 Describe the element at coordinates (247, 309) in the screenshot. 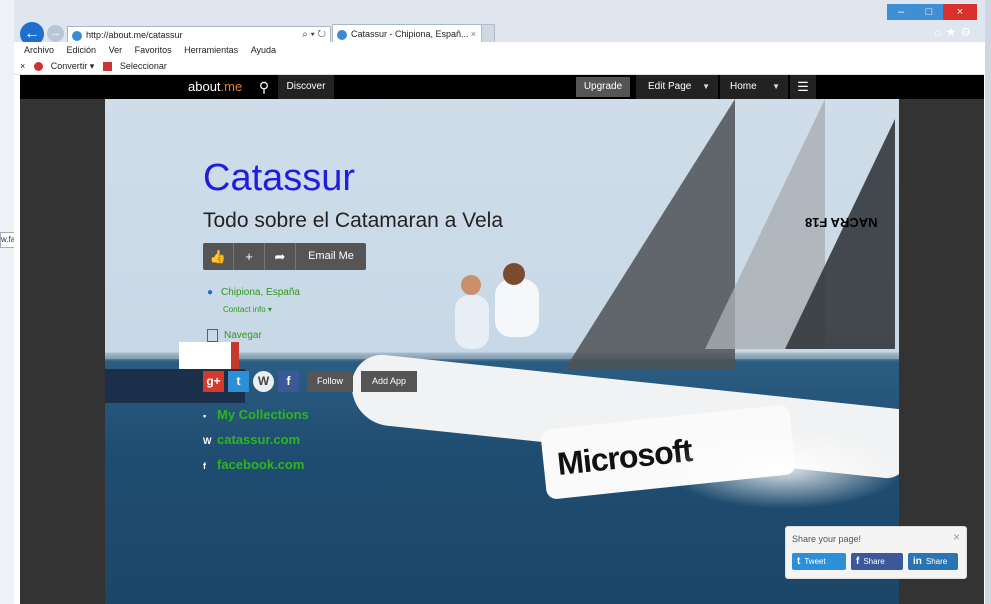

I see `contact-info-link: Contact info ▾` at that location.